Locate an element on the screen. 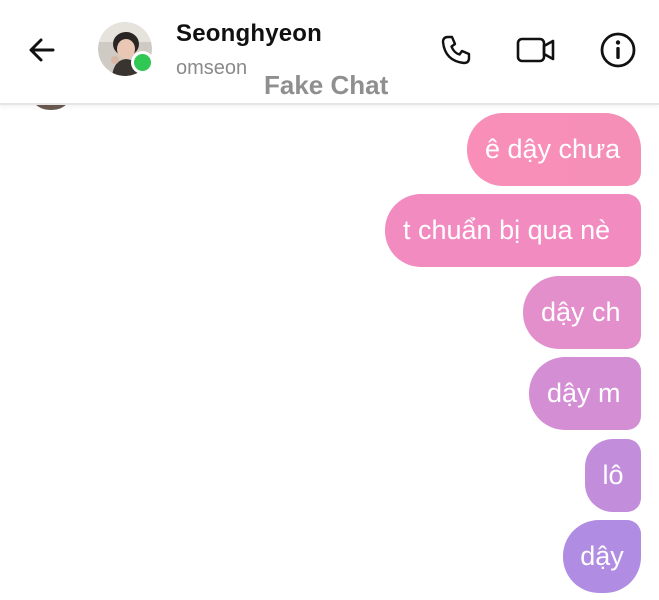 The height and width of the screenshot is (600, 659). message-bubble: dậy m is located at coordinates (585, 393).